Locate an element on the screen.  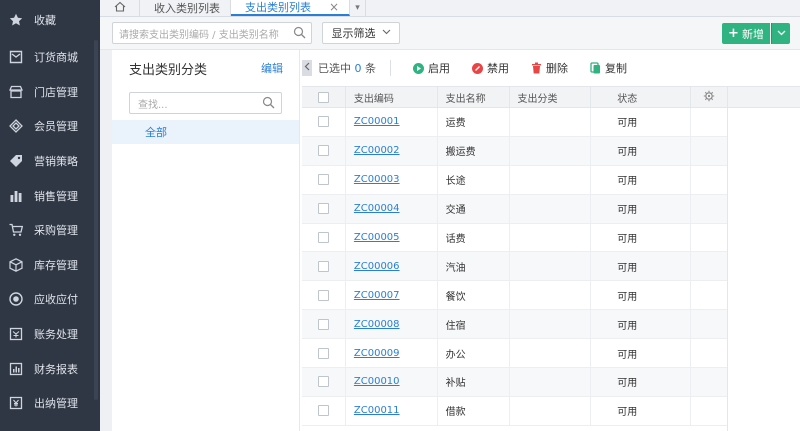
collapse-panel-button is located at coordinates (307, 68).